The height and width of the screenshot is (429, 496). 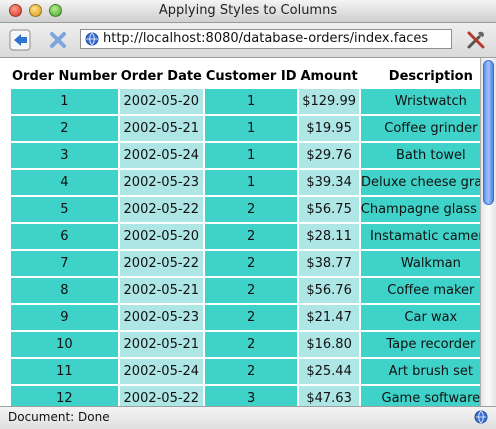 I want to click on table-cell: $19.95, so click(x=329, y=128).